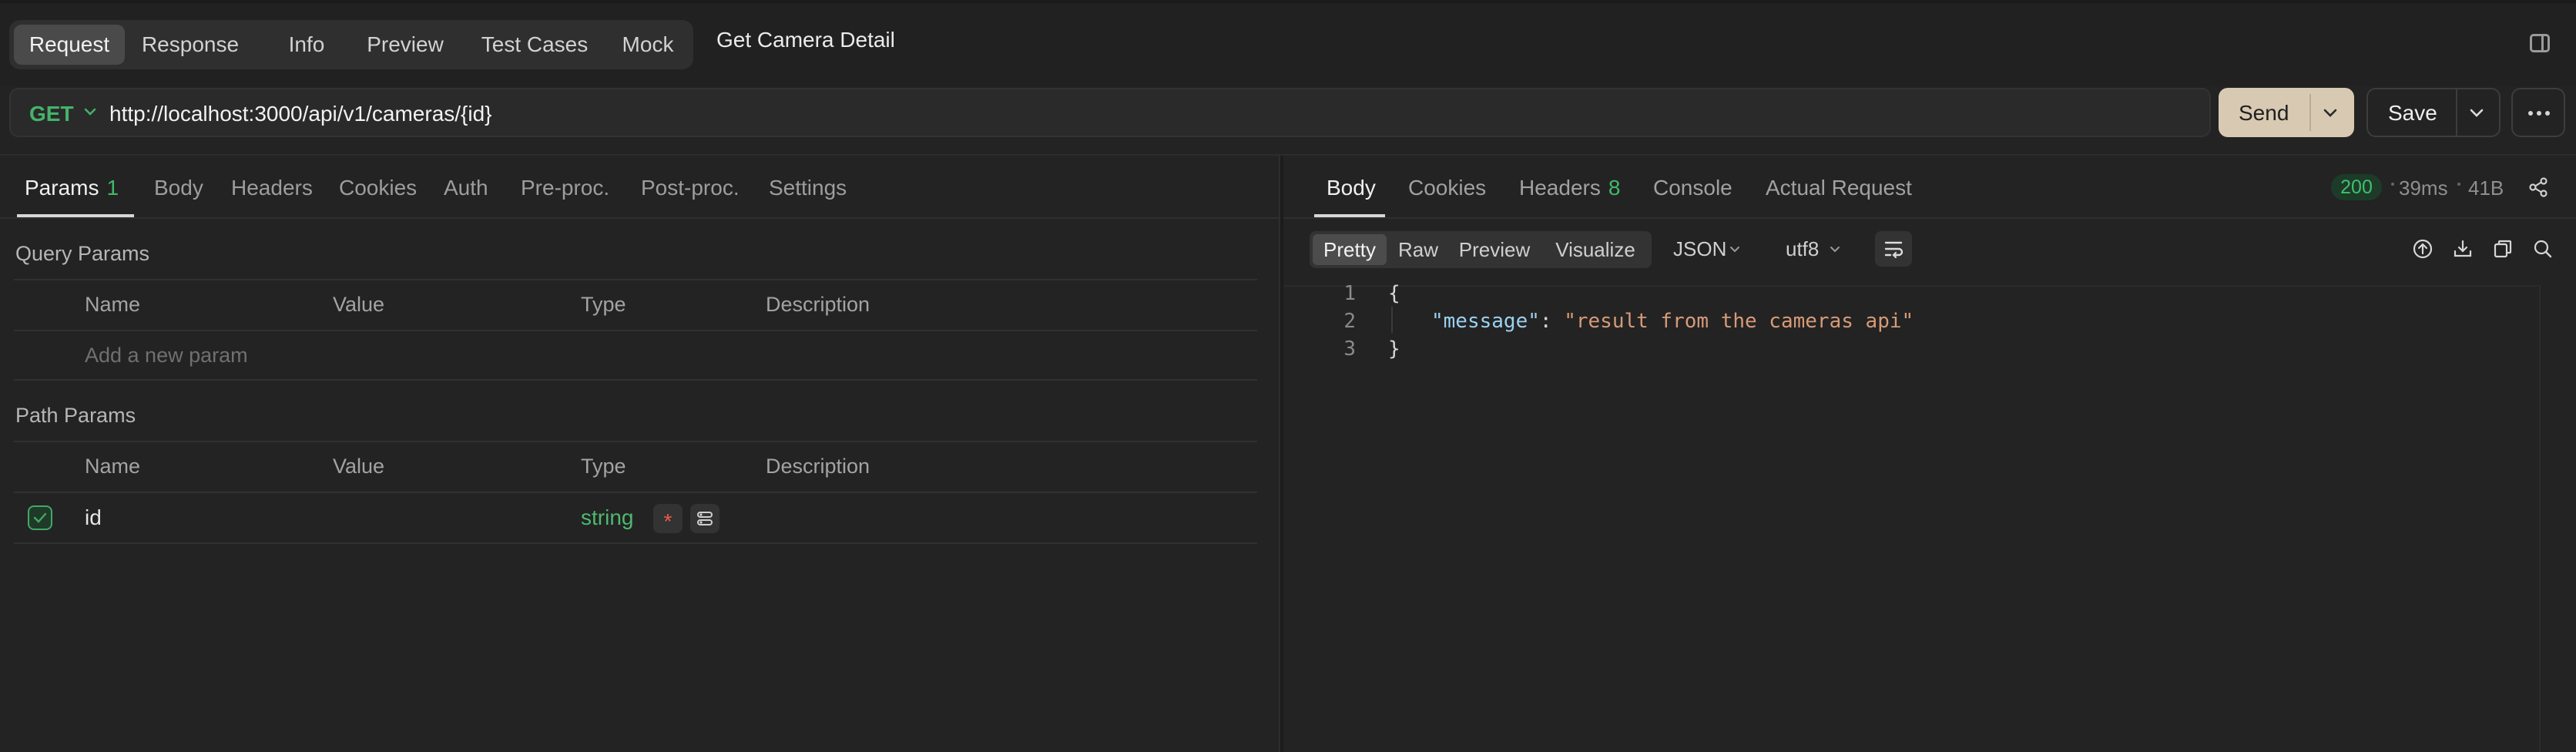 The image size is (2576, 752). I want to click on tab-post-processors: Post-proc., so click(690, 188).